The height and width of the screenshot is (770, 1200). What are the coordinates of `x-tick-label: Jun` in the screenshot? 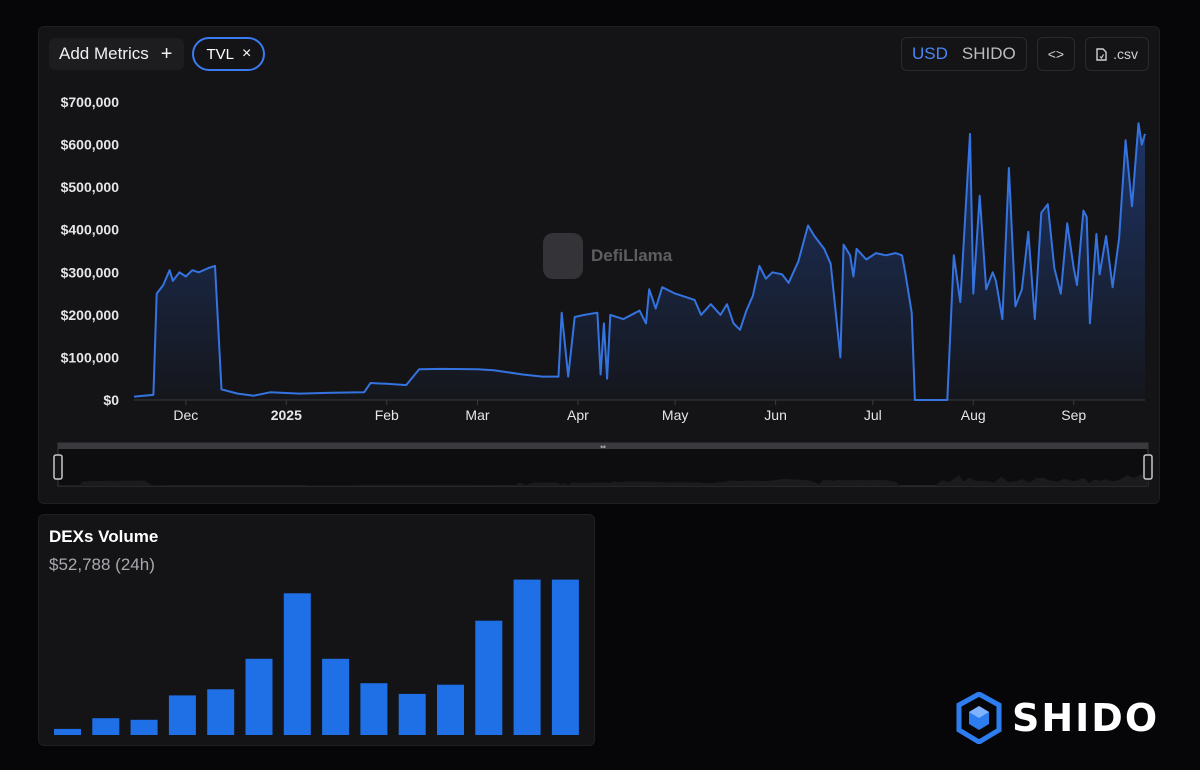 It's located at (775, 415).